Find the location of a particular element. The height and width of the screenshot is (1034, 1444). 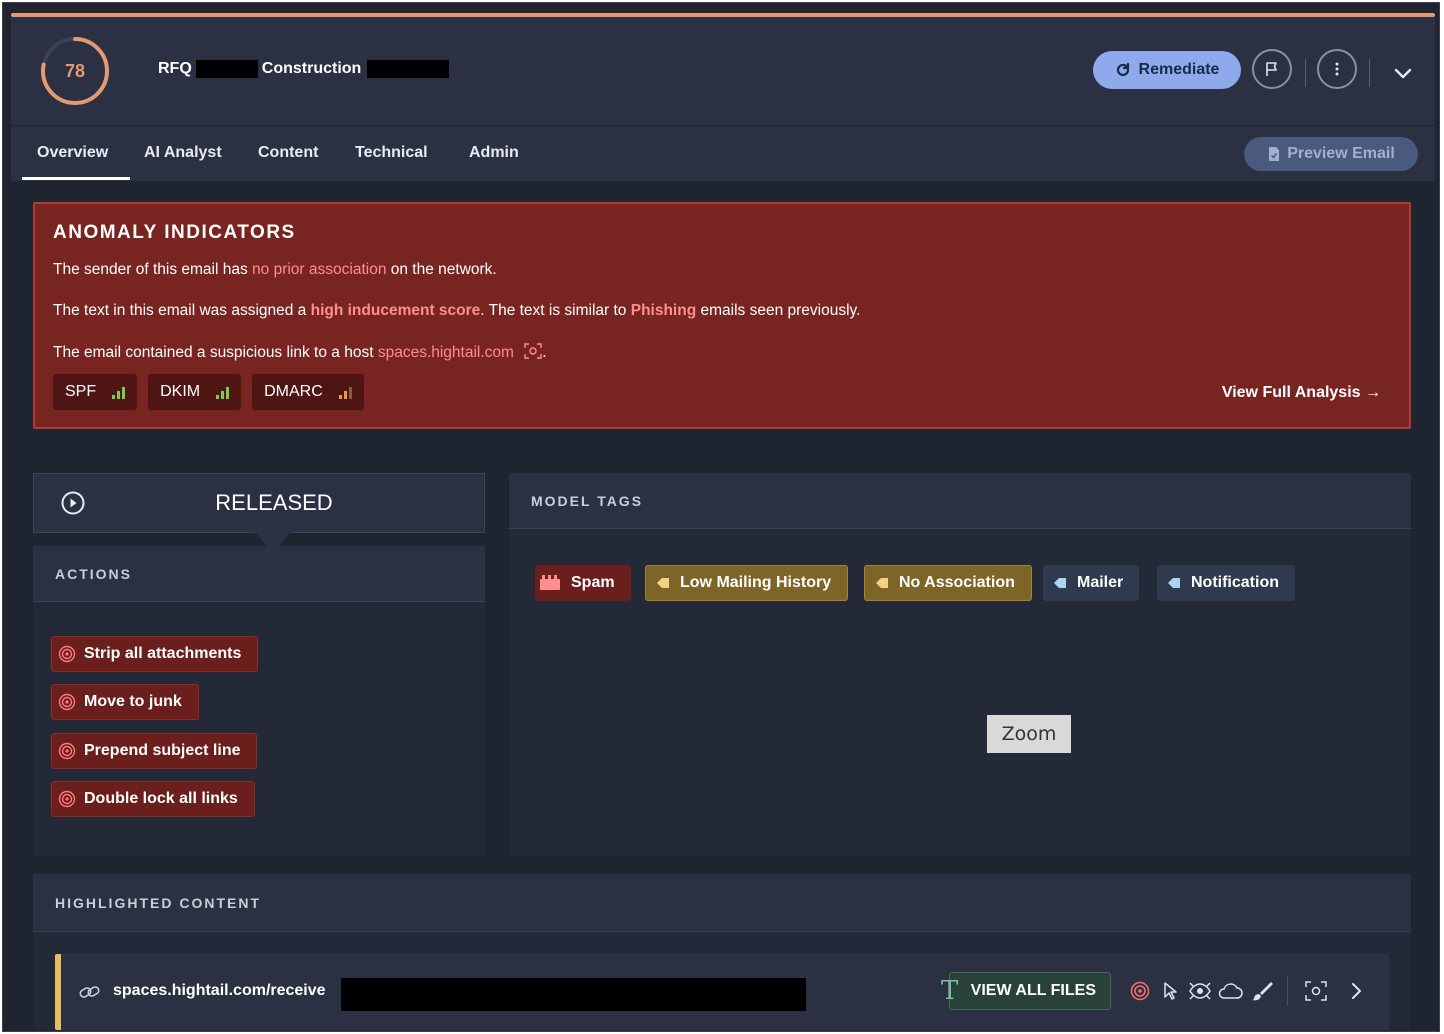

more-vertical-icon is located at coordinates (1337, 69).